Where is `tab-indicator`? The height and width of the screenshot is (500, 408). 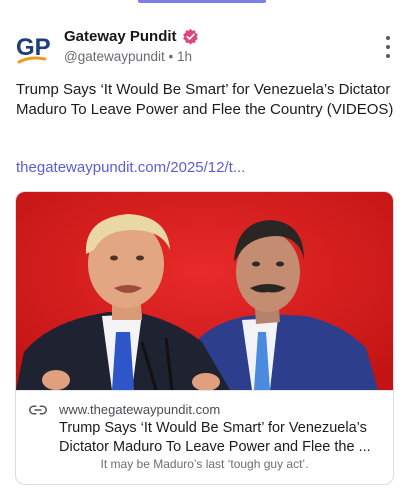 tab-indicator is located at coordinates (202, 1).